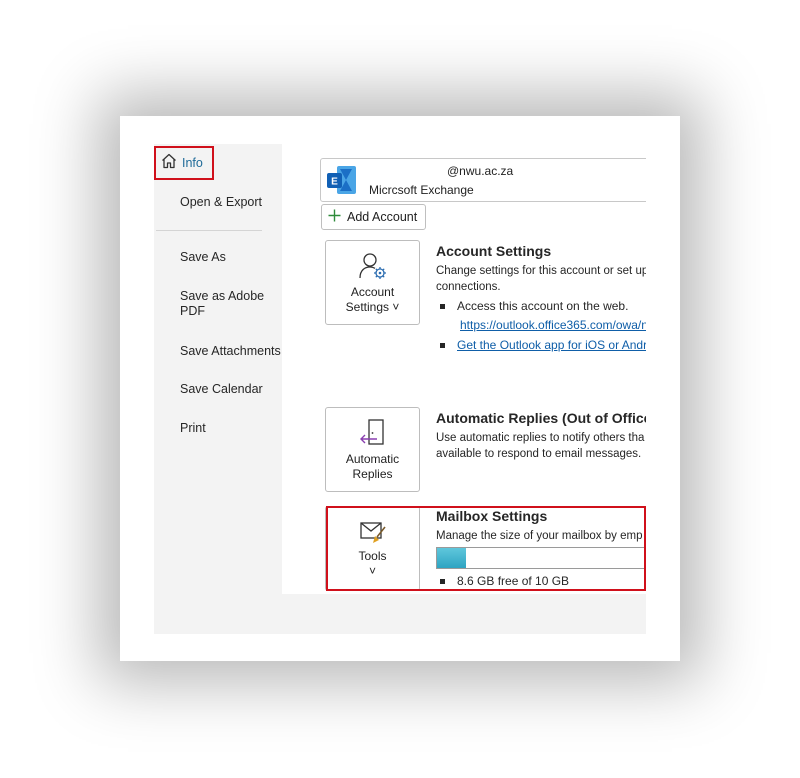 This screenshot has height=778, width=800. Describe the element at coordinates (372, 282) in the screenshot. I see `account-settings-button: Account Settings ˅` at that location.